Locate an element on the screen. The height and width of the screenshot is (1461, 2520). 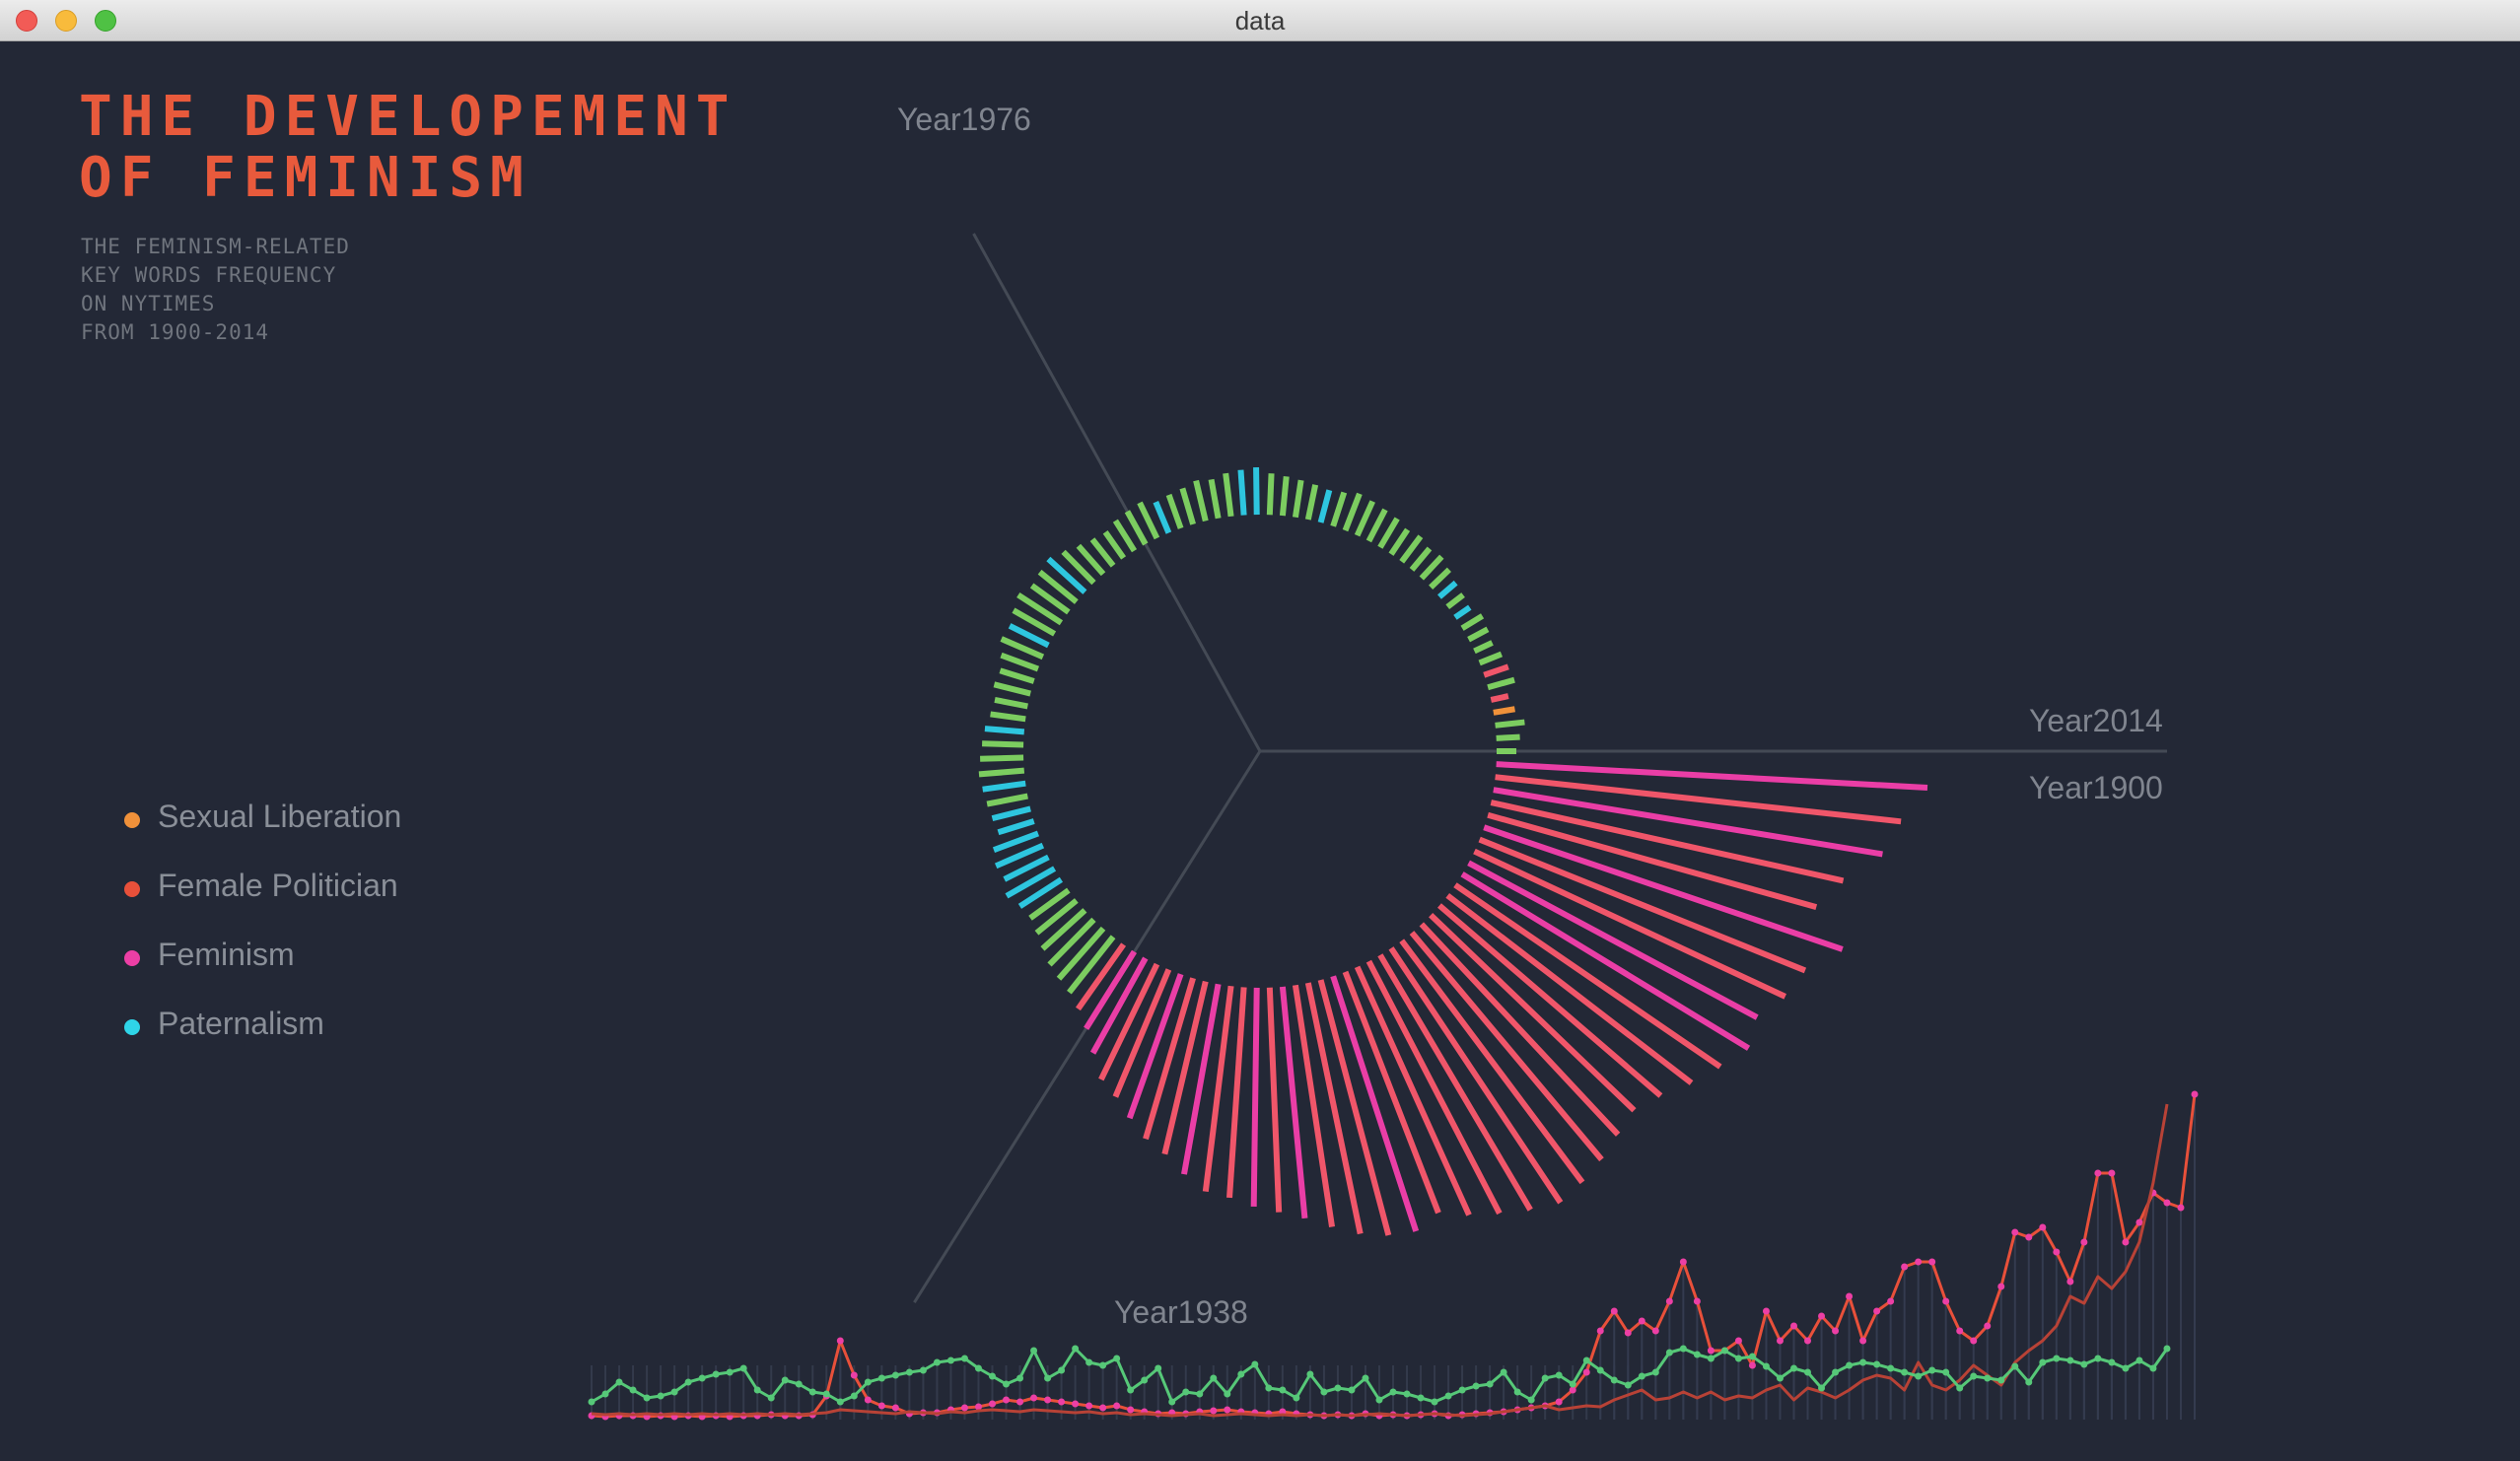
legend-label: Female Politician is located at coordinates (278, 885).